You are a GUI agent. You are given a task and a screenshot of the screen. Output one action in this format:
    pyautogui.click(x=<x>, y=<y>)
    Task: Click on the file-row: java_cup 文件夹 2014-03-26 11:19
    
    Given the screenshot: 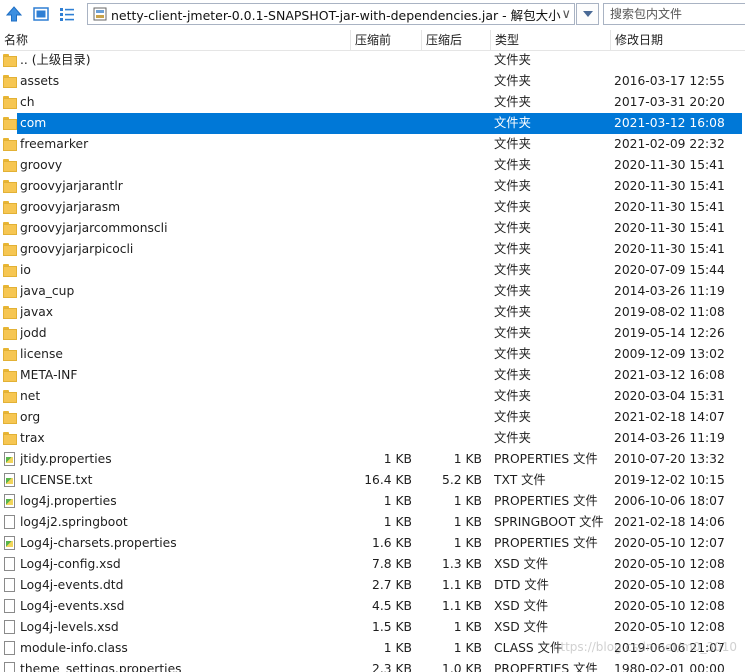 What is the action you would take?
    pyautogui.click(x=372, y=291)
    